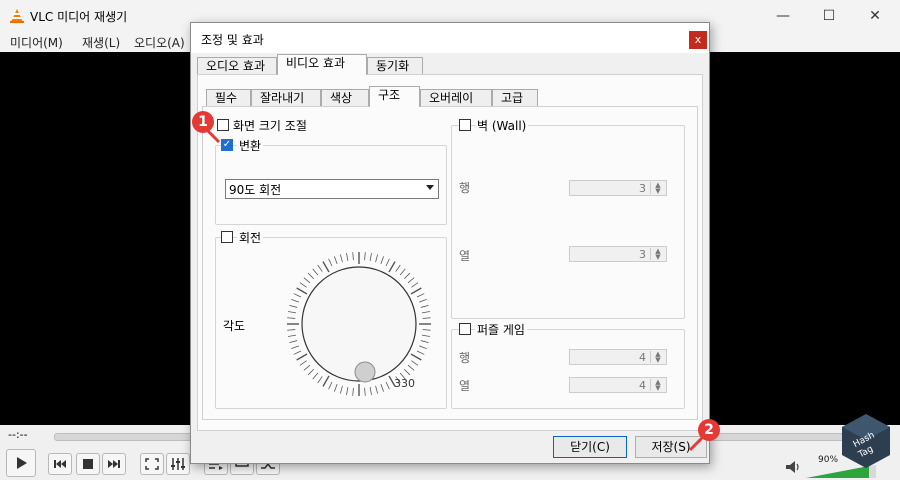  I want to click on dialog-close-button: x, so click(698, 40).